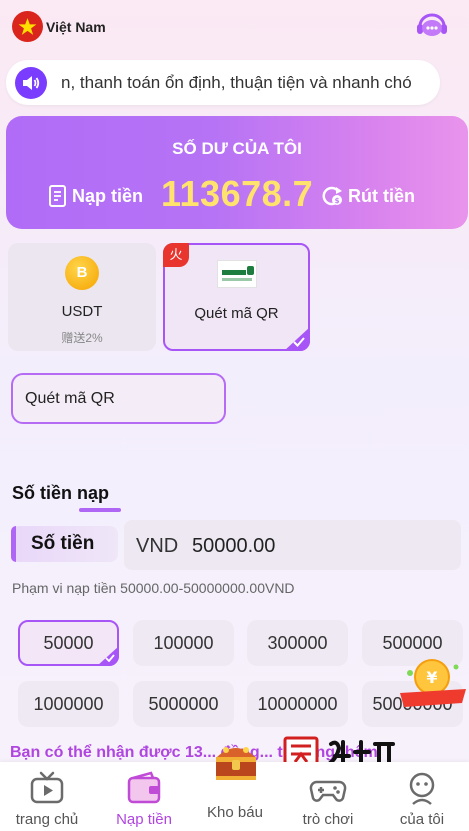 The image size is (469, 831). Describe the element at coordinates (234, 546) in the screenshot. I see `amount-value: 50000.00` at that location.